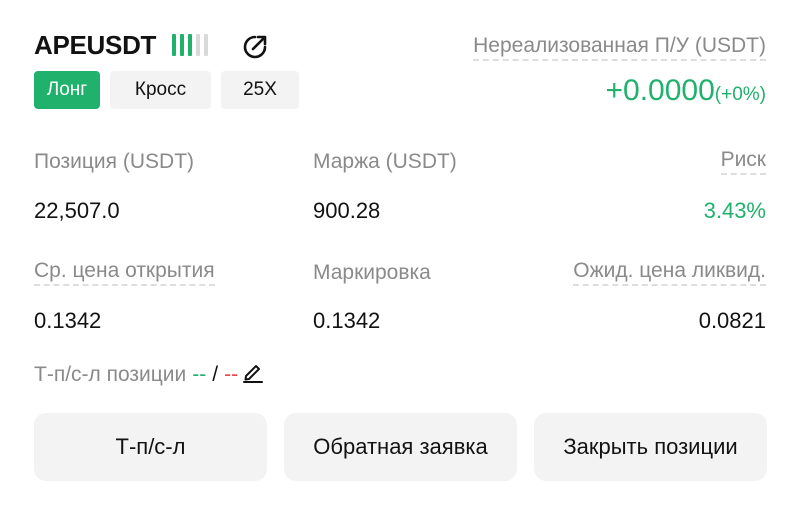  Describe the element at coordinates (231, 374) in the screenshot. I see `stop-loss-value: --` at that location.